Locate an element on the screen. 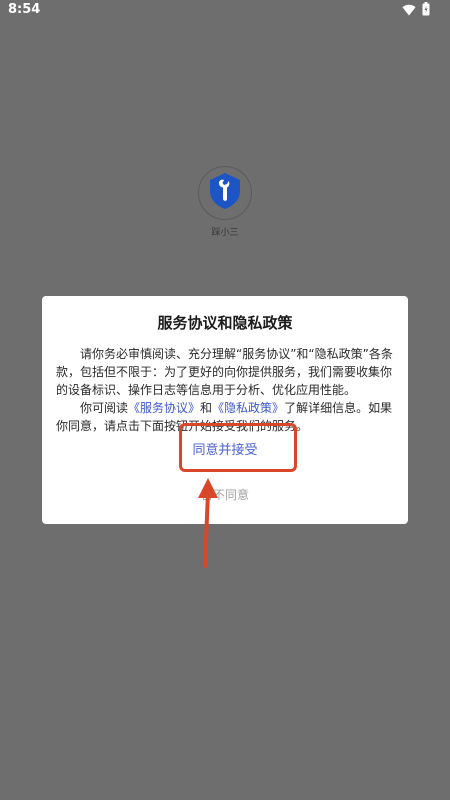  status-time: 8:54 is located at coordinates (24, 9).